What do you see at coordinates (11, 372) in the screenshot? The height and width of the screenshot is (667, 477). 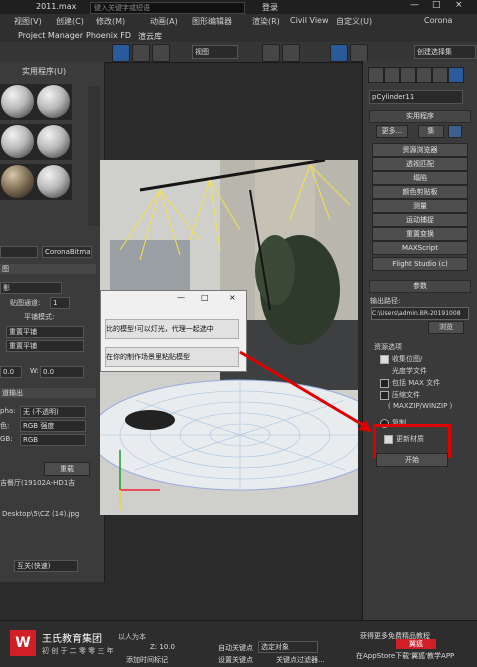 I see `u-value-field: 0.0` at bounding box center [11, 372].